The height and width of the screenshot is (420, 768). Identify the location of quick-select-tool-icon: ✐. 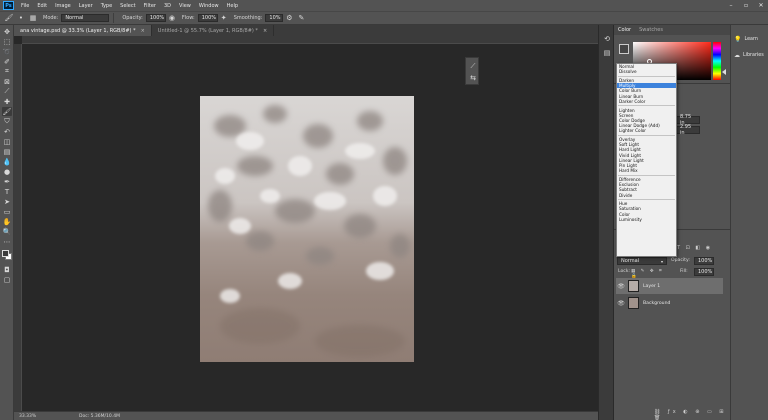
(7, 61).